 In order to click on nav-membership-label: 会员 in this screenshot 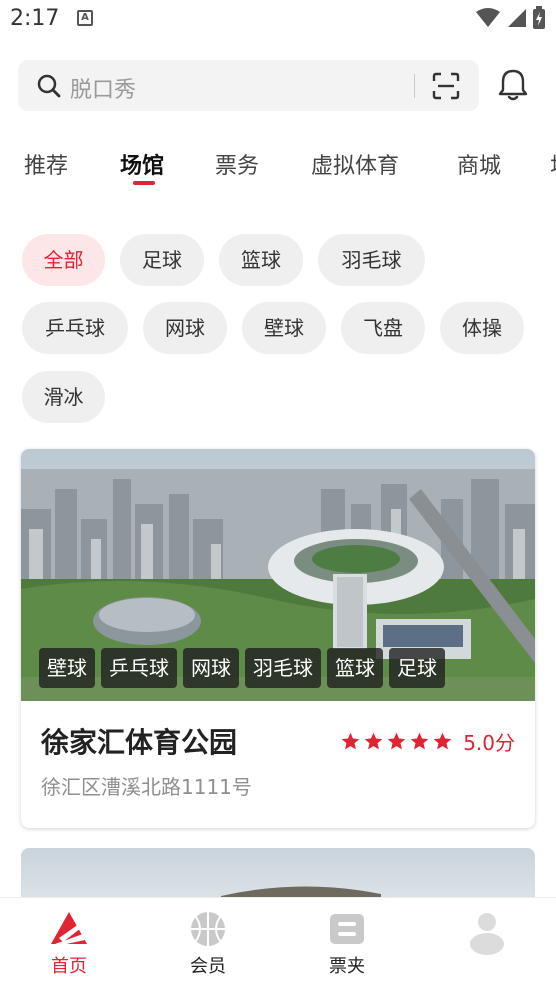, I will do `click(208, 966)`.